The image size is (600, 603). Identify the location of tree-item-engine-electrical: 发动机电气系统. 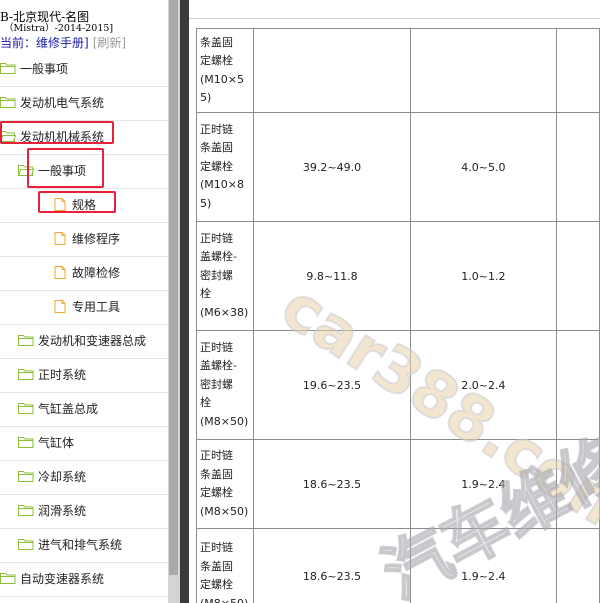
(52, 102).